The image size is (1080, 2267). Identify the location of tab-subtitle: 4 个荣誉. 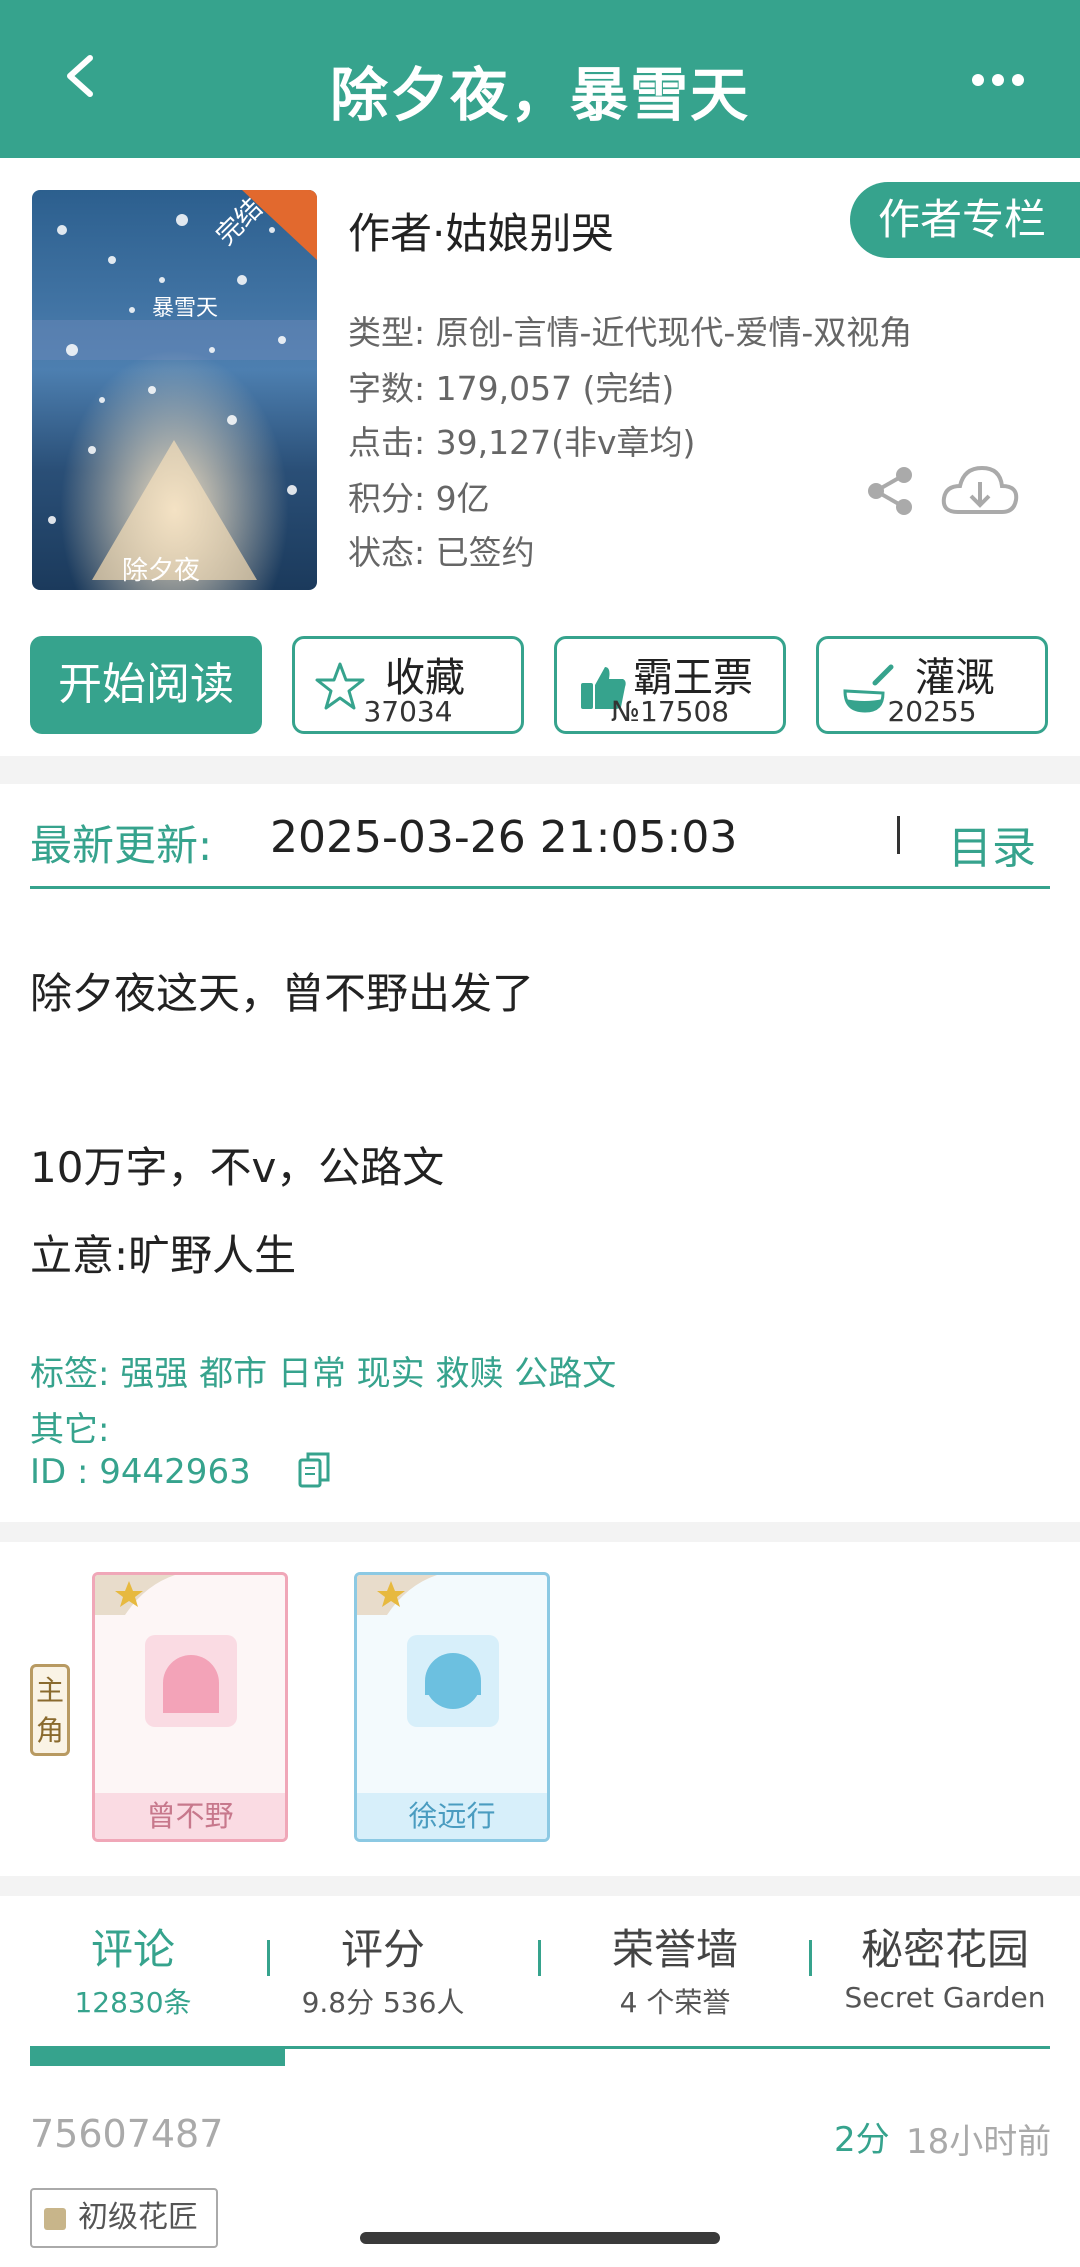
(675, 2002).